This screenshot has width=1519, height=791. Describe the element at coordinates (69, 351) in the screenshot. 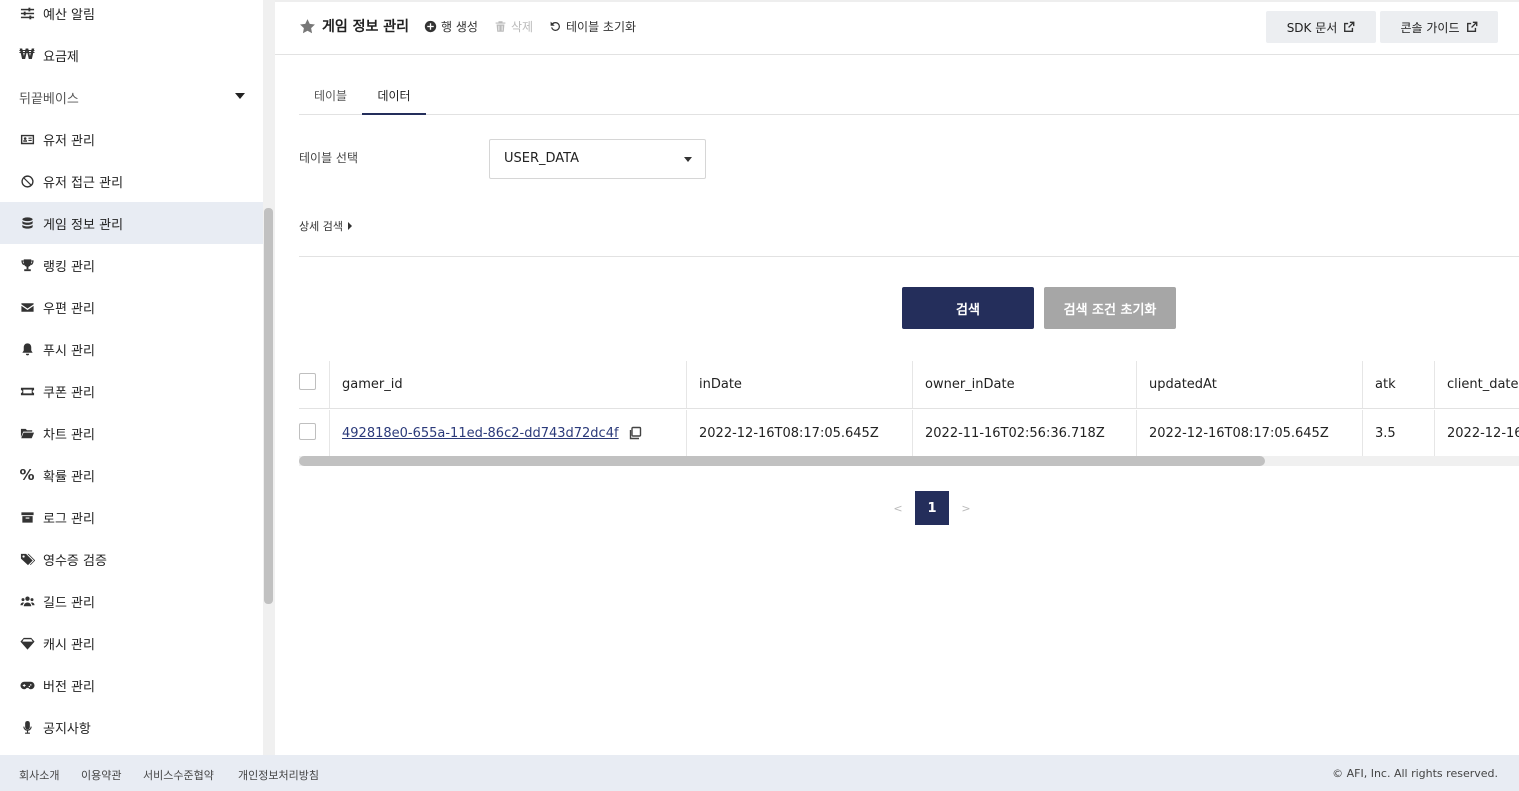

I see `sidebar-item-label: 푸시 관리` at that location.